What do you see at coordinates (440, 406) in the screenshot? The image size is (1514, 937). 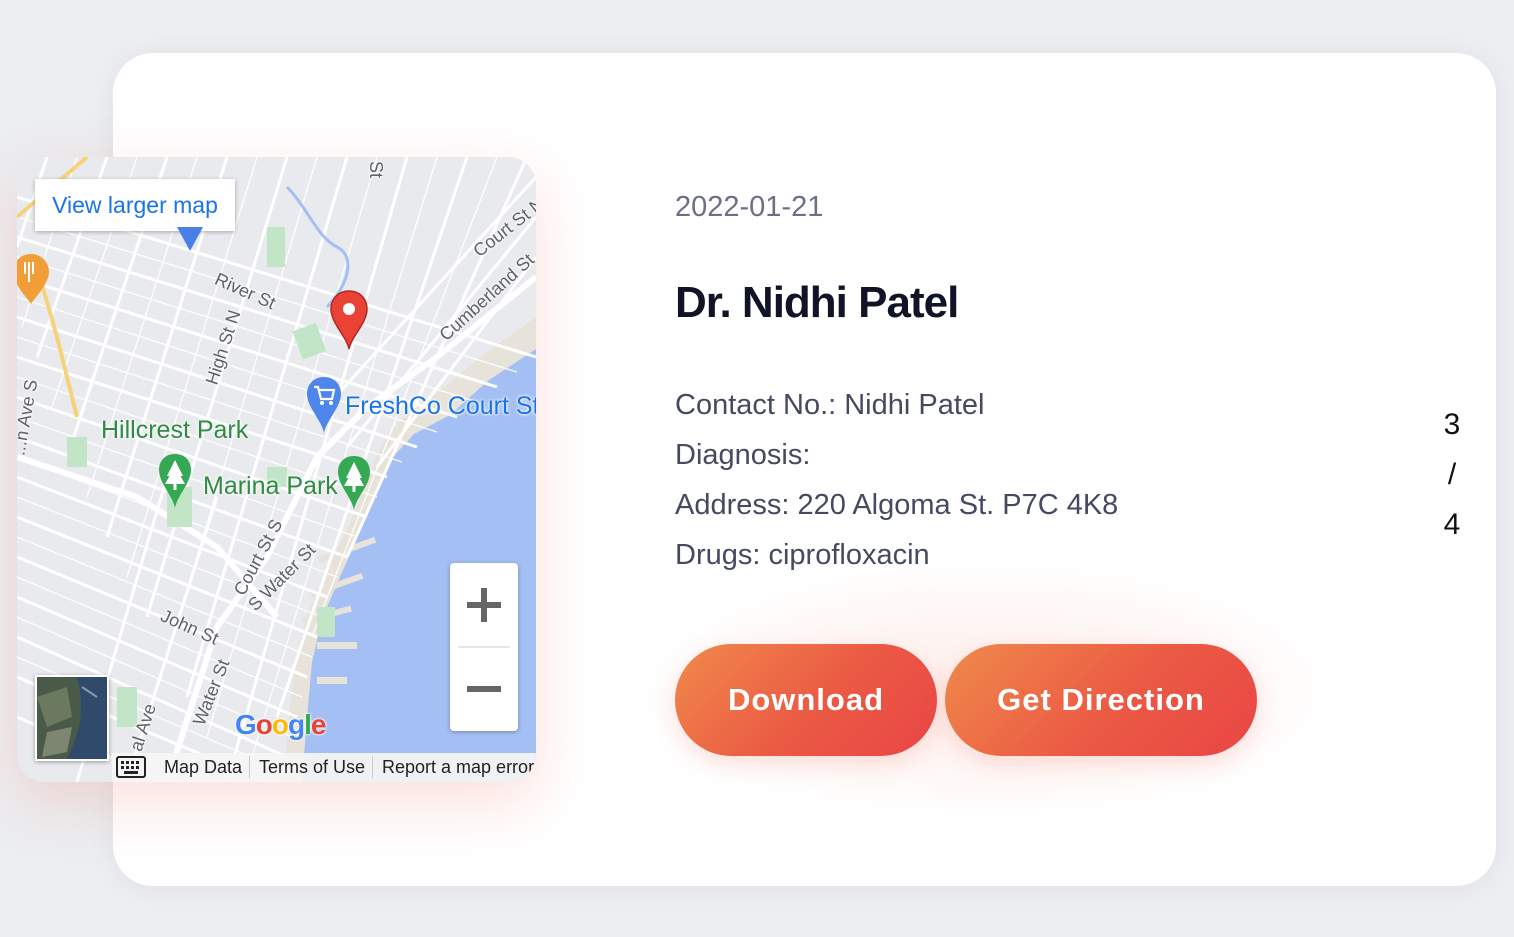 I see `map-label-freshco: FreshCo Court Str` at bounding box center [440, 406].